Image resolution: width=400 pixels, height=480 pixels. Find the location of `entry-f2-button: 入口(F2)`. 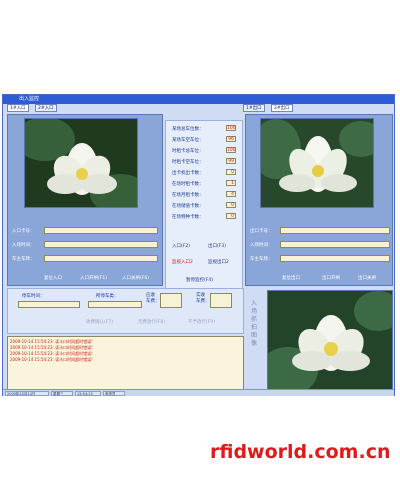

entry-f2-button: 入口(F2) is located at coordinates (181, 246).